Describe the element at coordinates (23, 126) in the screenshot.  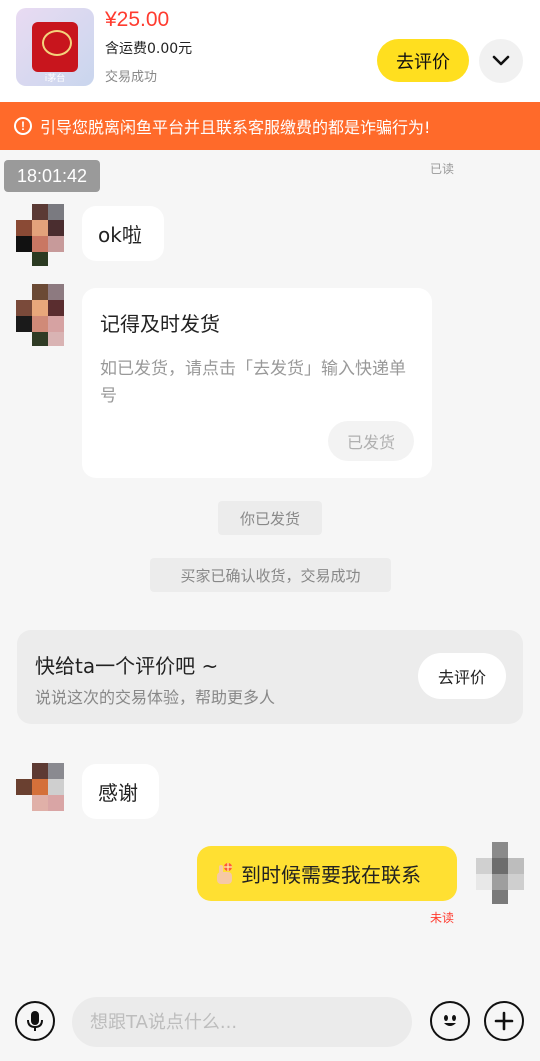
I see `warning-icon: !` at that location.